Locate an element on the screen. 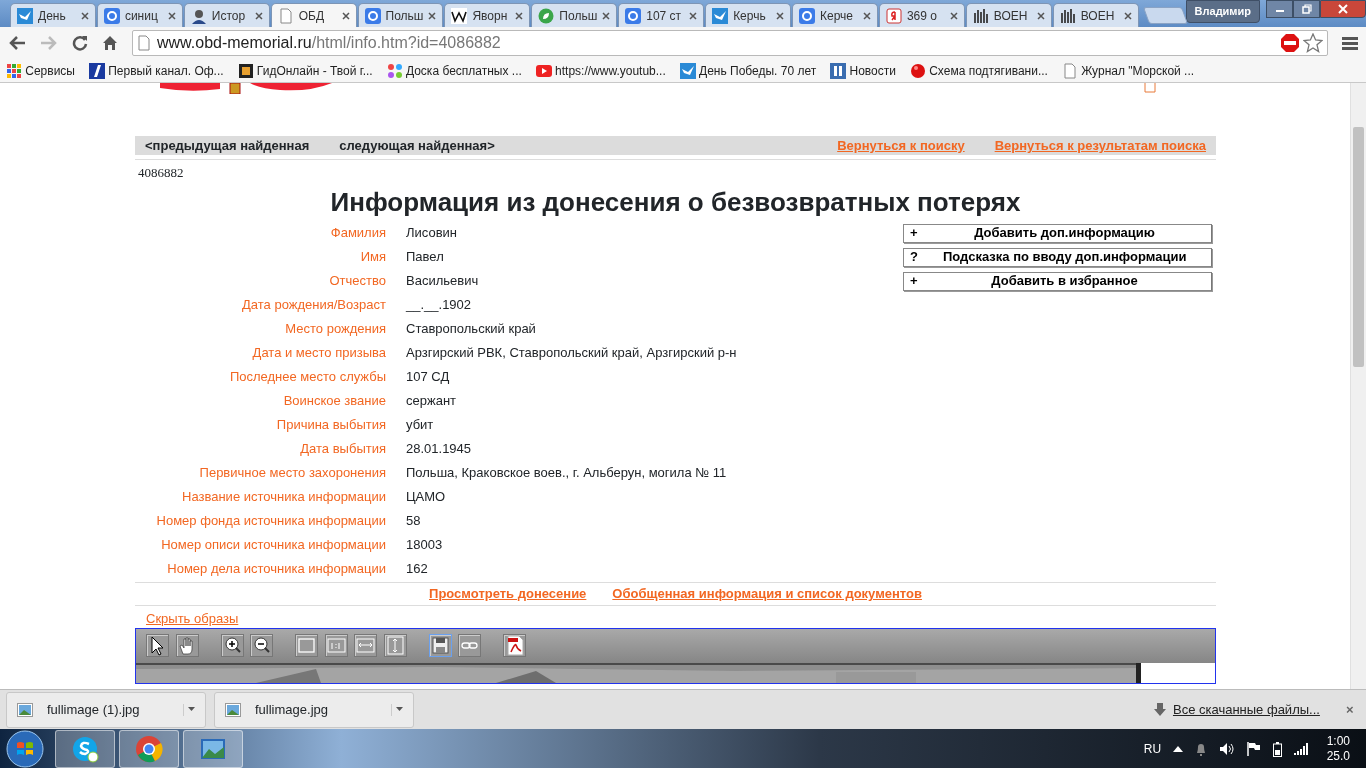 The height and width of the screenshot is (768, 1366). chrome-icon is located at coordinates (148, 749).